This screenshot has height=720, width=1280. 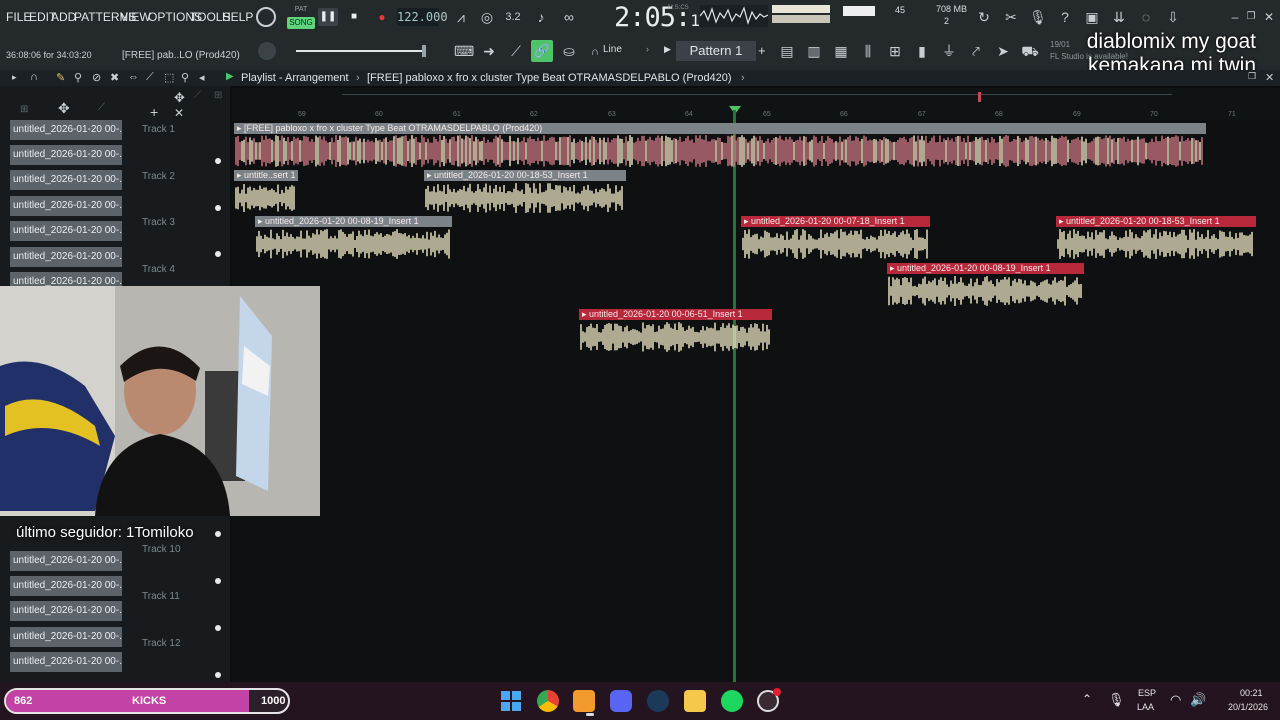 What do you see at coordinates (511, 701) in the screenshot?
I see `windows-start-icon` at bounding box center [511, 701].